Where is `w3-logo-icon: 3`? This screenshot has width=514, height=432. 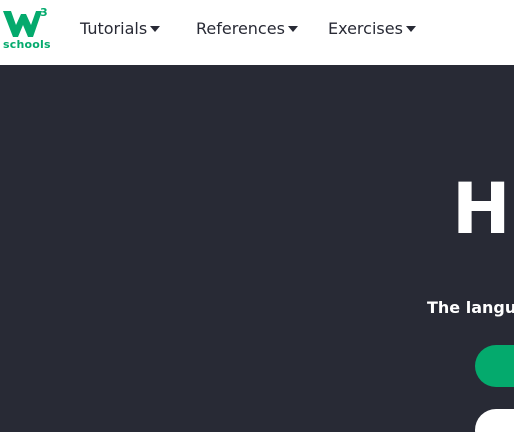 w3-logo-icon: 3 is located at coordinates (25, 21).